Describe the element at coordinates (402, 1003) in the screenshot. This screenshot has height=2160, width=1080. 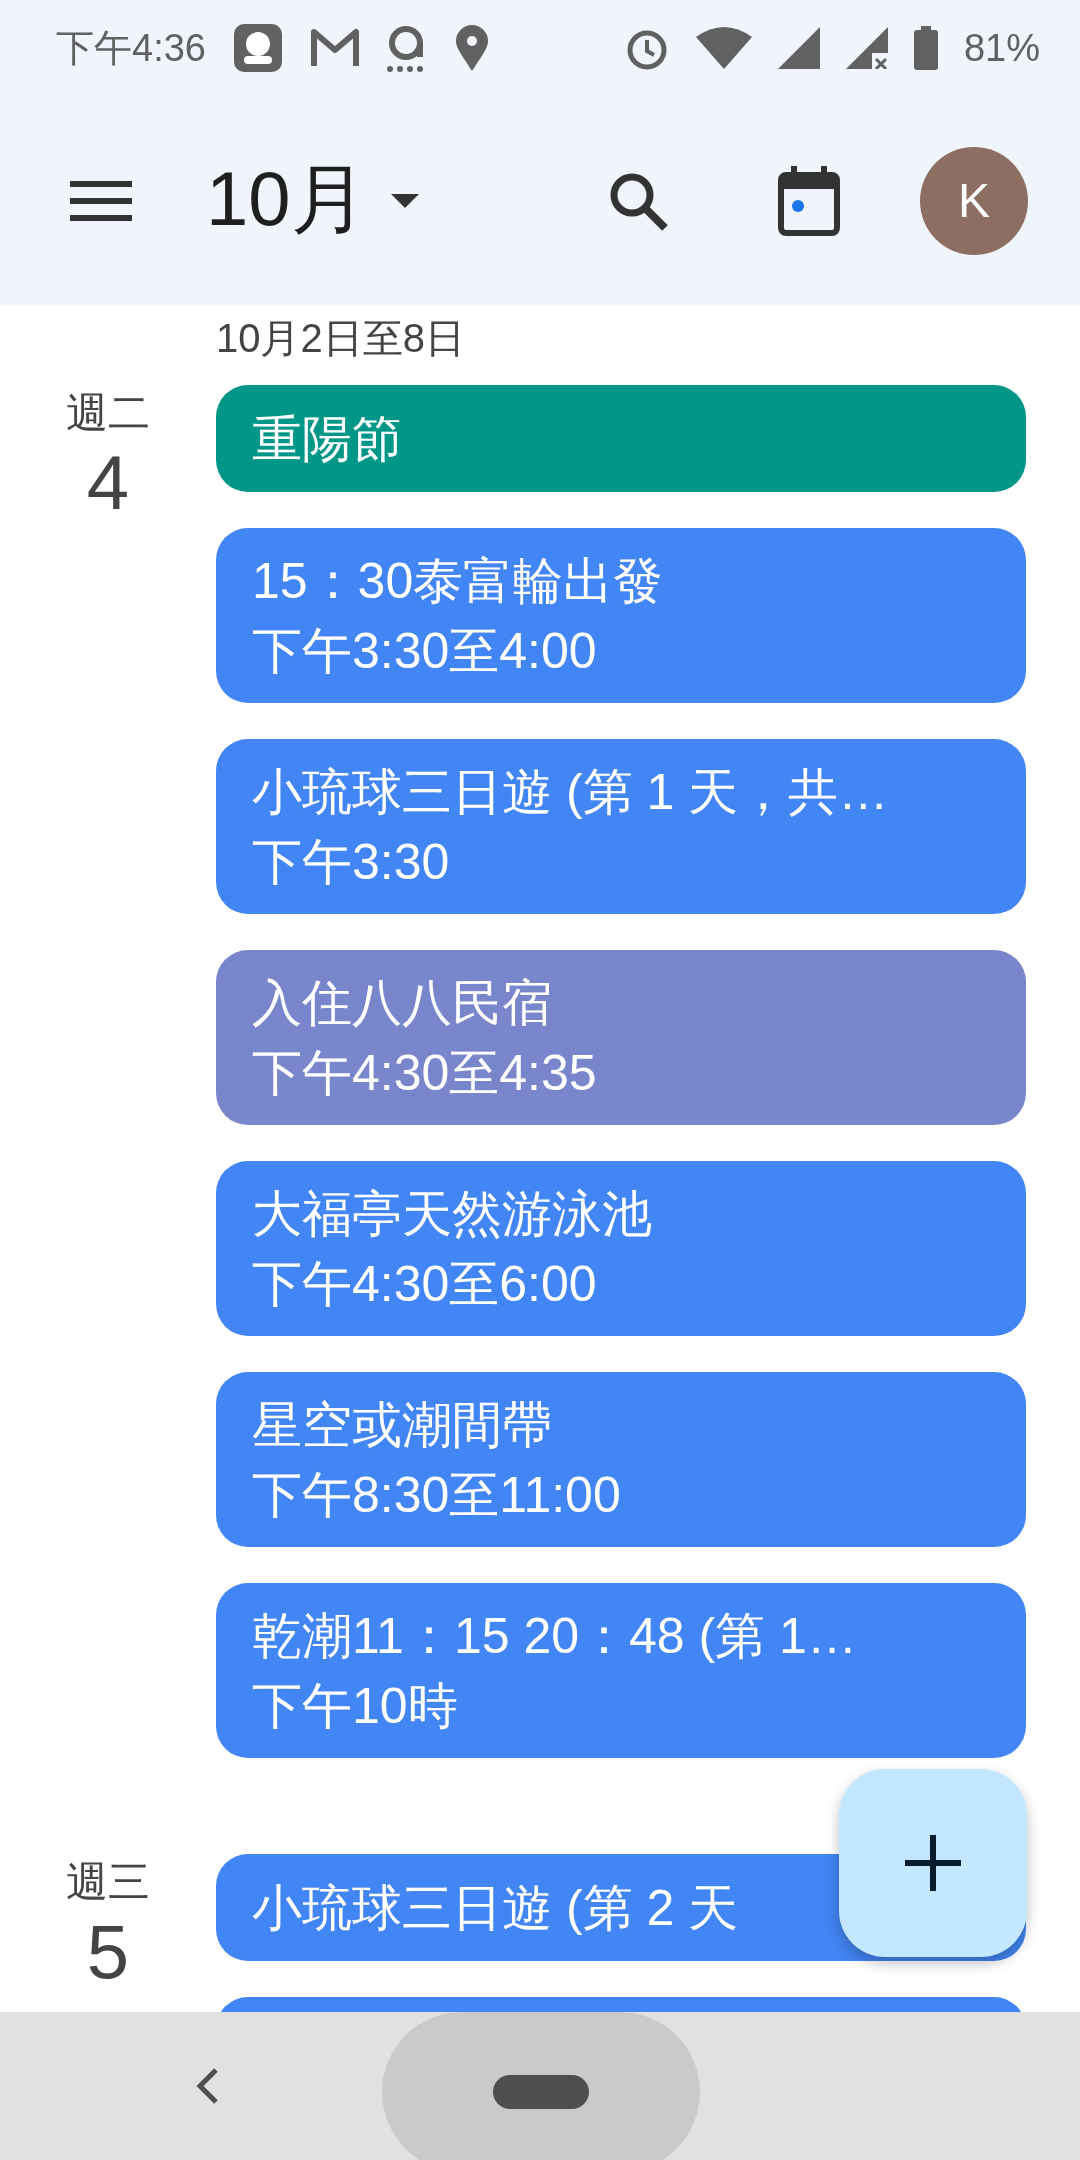
I see `event-title: 入住八八民宿` at that location.